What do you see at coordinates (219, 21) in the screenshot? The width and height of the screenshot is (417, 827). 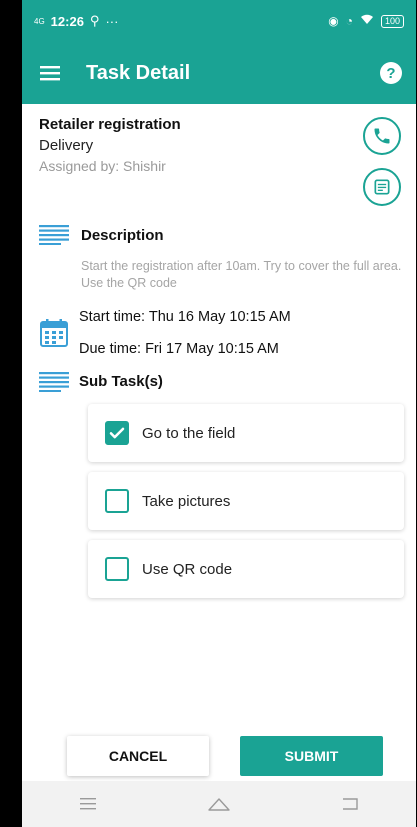 I see `status-bar: 4G 12:26 ⚲ ··· ◉ ◔ 100` at bounding box center [219, 21].